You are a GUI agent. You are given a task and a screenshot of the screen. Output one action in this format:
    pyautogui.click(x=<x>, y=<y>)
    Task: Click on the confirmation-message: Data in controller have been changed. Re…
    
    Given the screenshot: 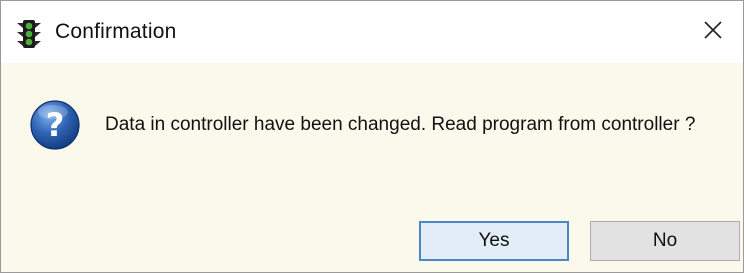 What is the action you would take?
    pyautogui.click(x=400, y=124)
    